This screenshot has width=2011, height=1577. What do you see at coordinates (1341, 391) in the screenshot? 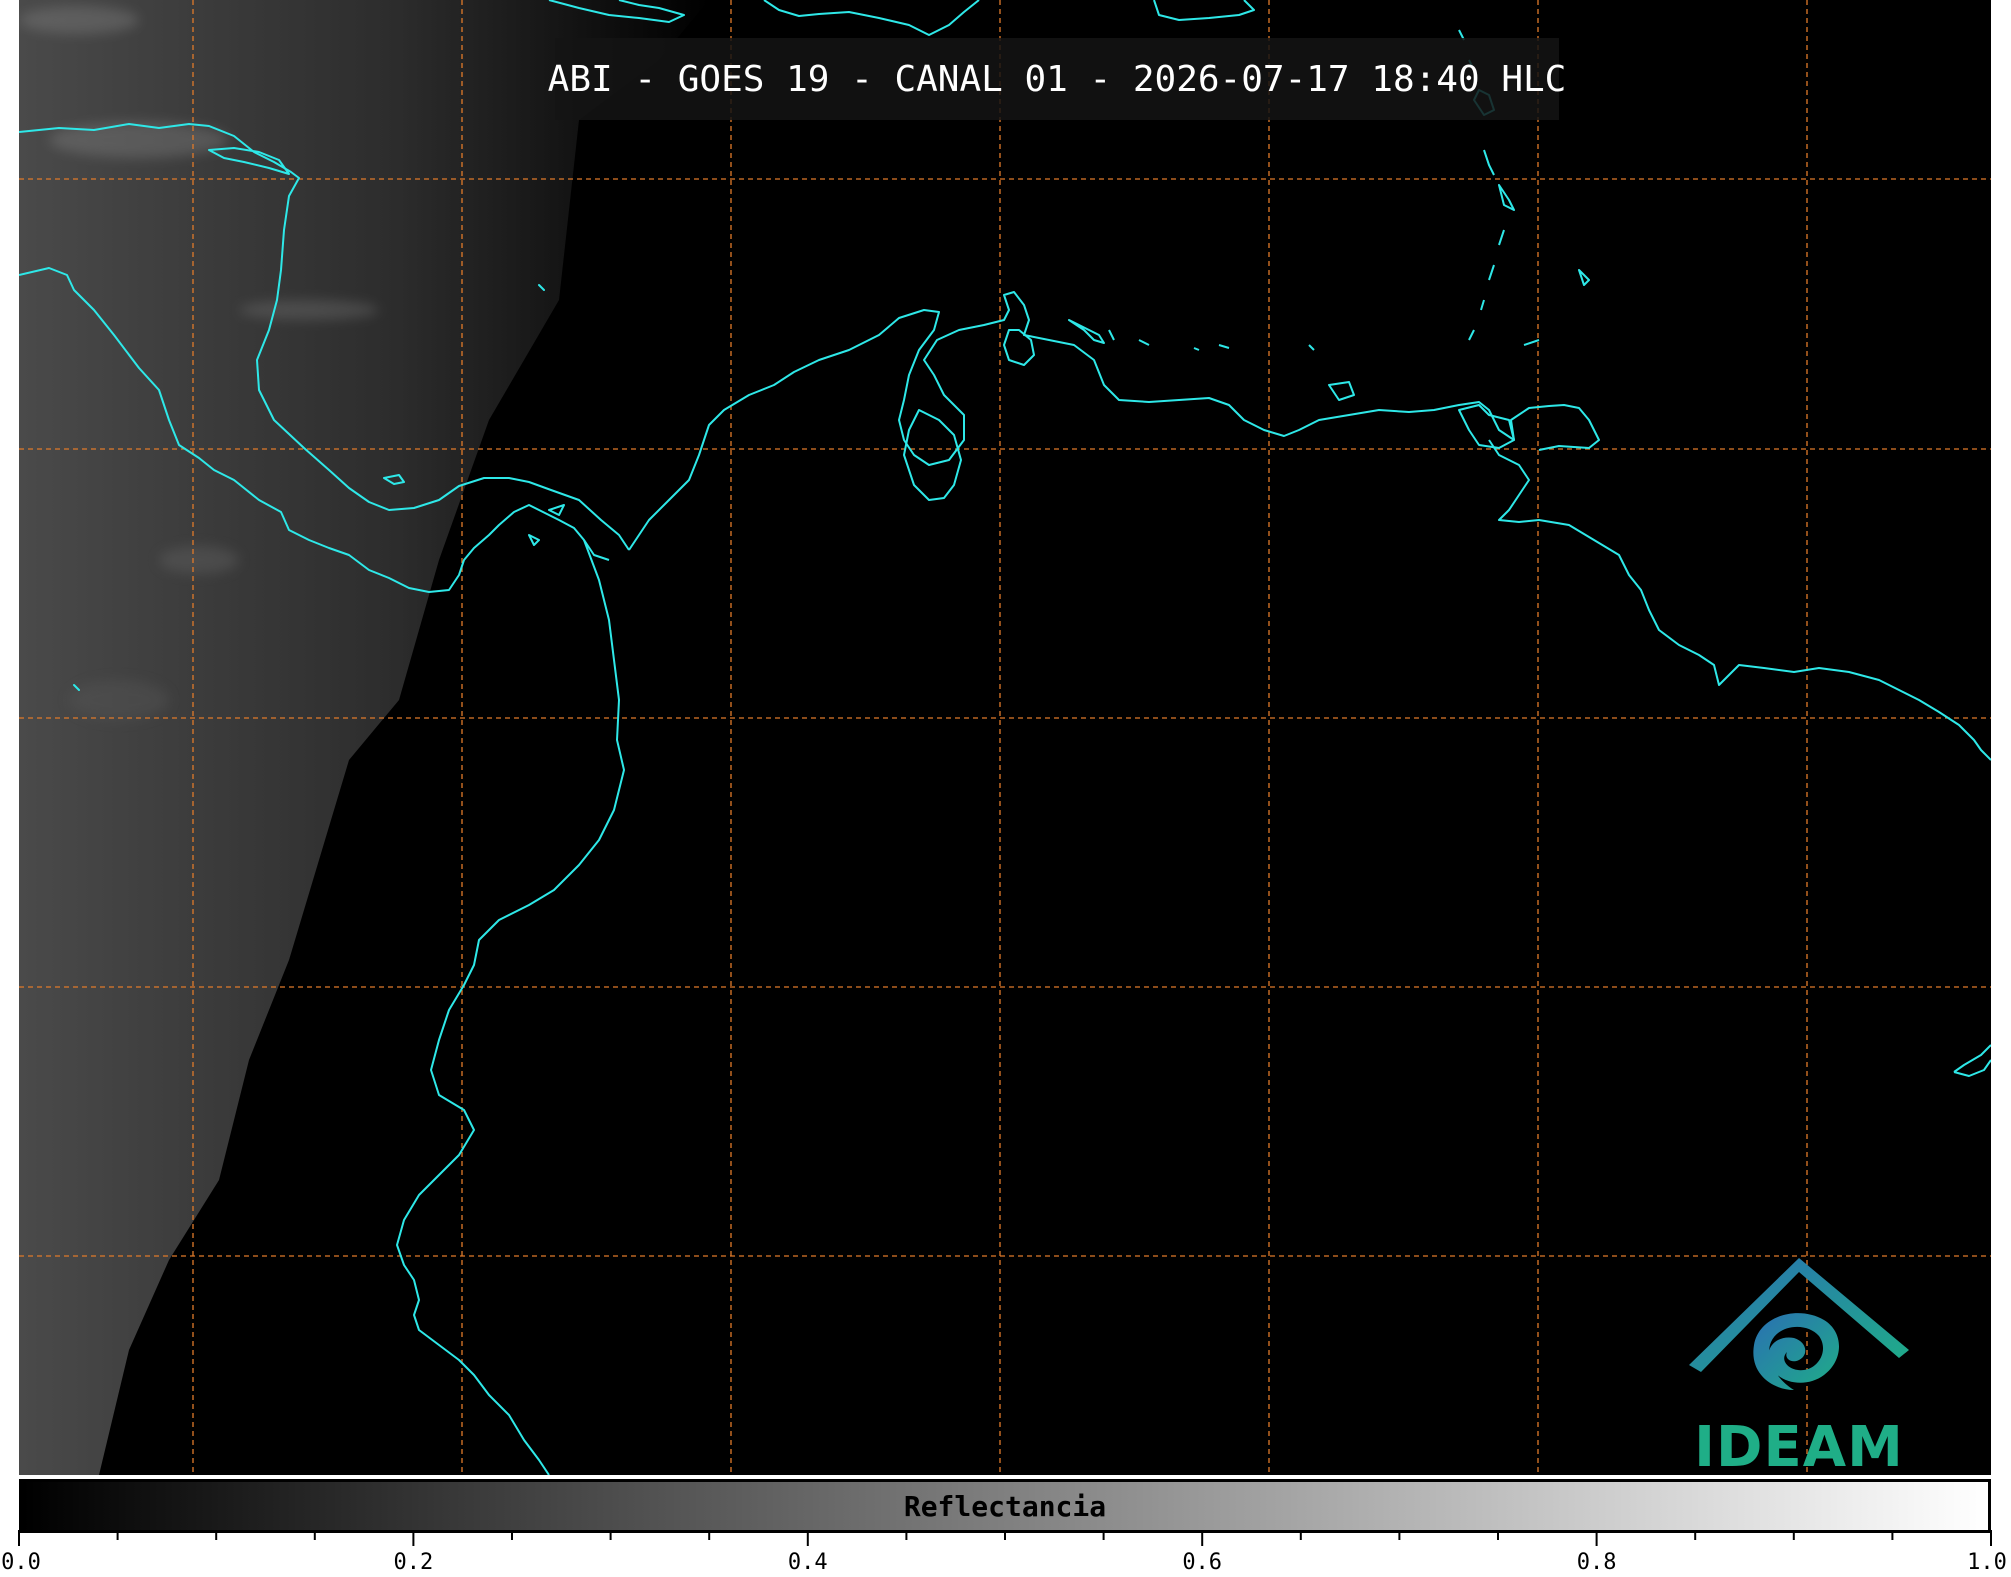
I see `margarita-island` at bounding box center [1341, 391].